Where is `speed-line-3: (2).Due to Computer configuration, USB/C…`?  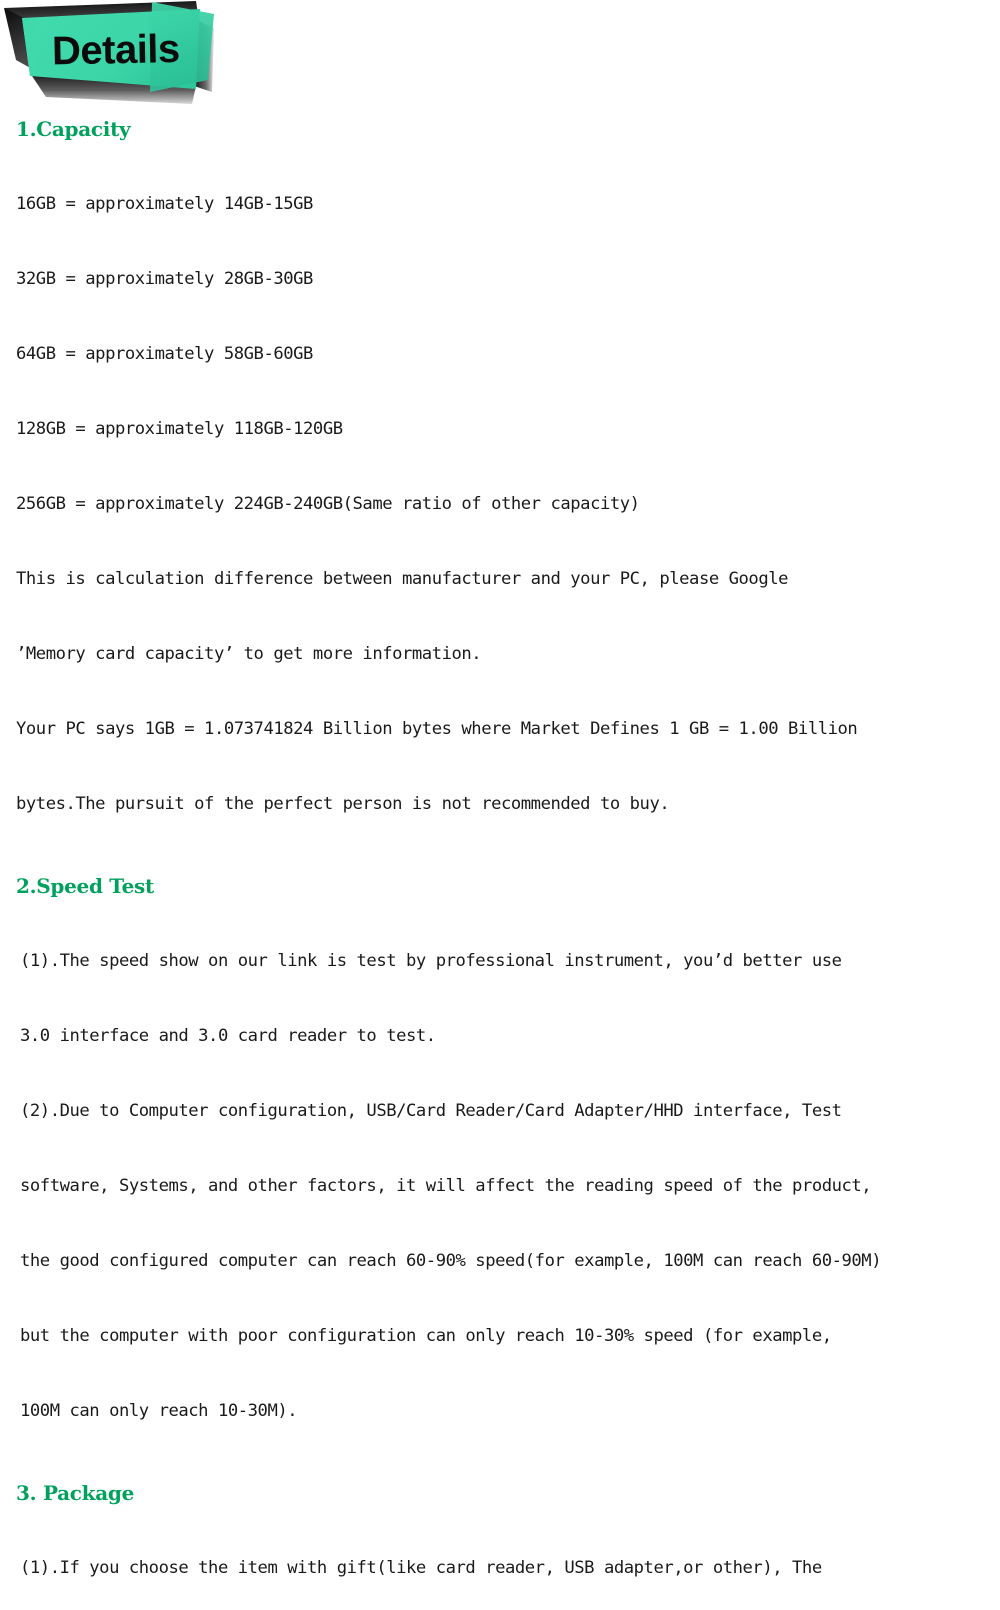
speed-line-3: (2).Due to Computer configuration, USB/C… is located at coordinates (431, 1111).